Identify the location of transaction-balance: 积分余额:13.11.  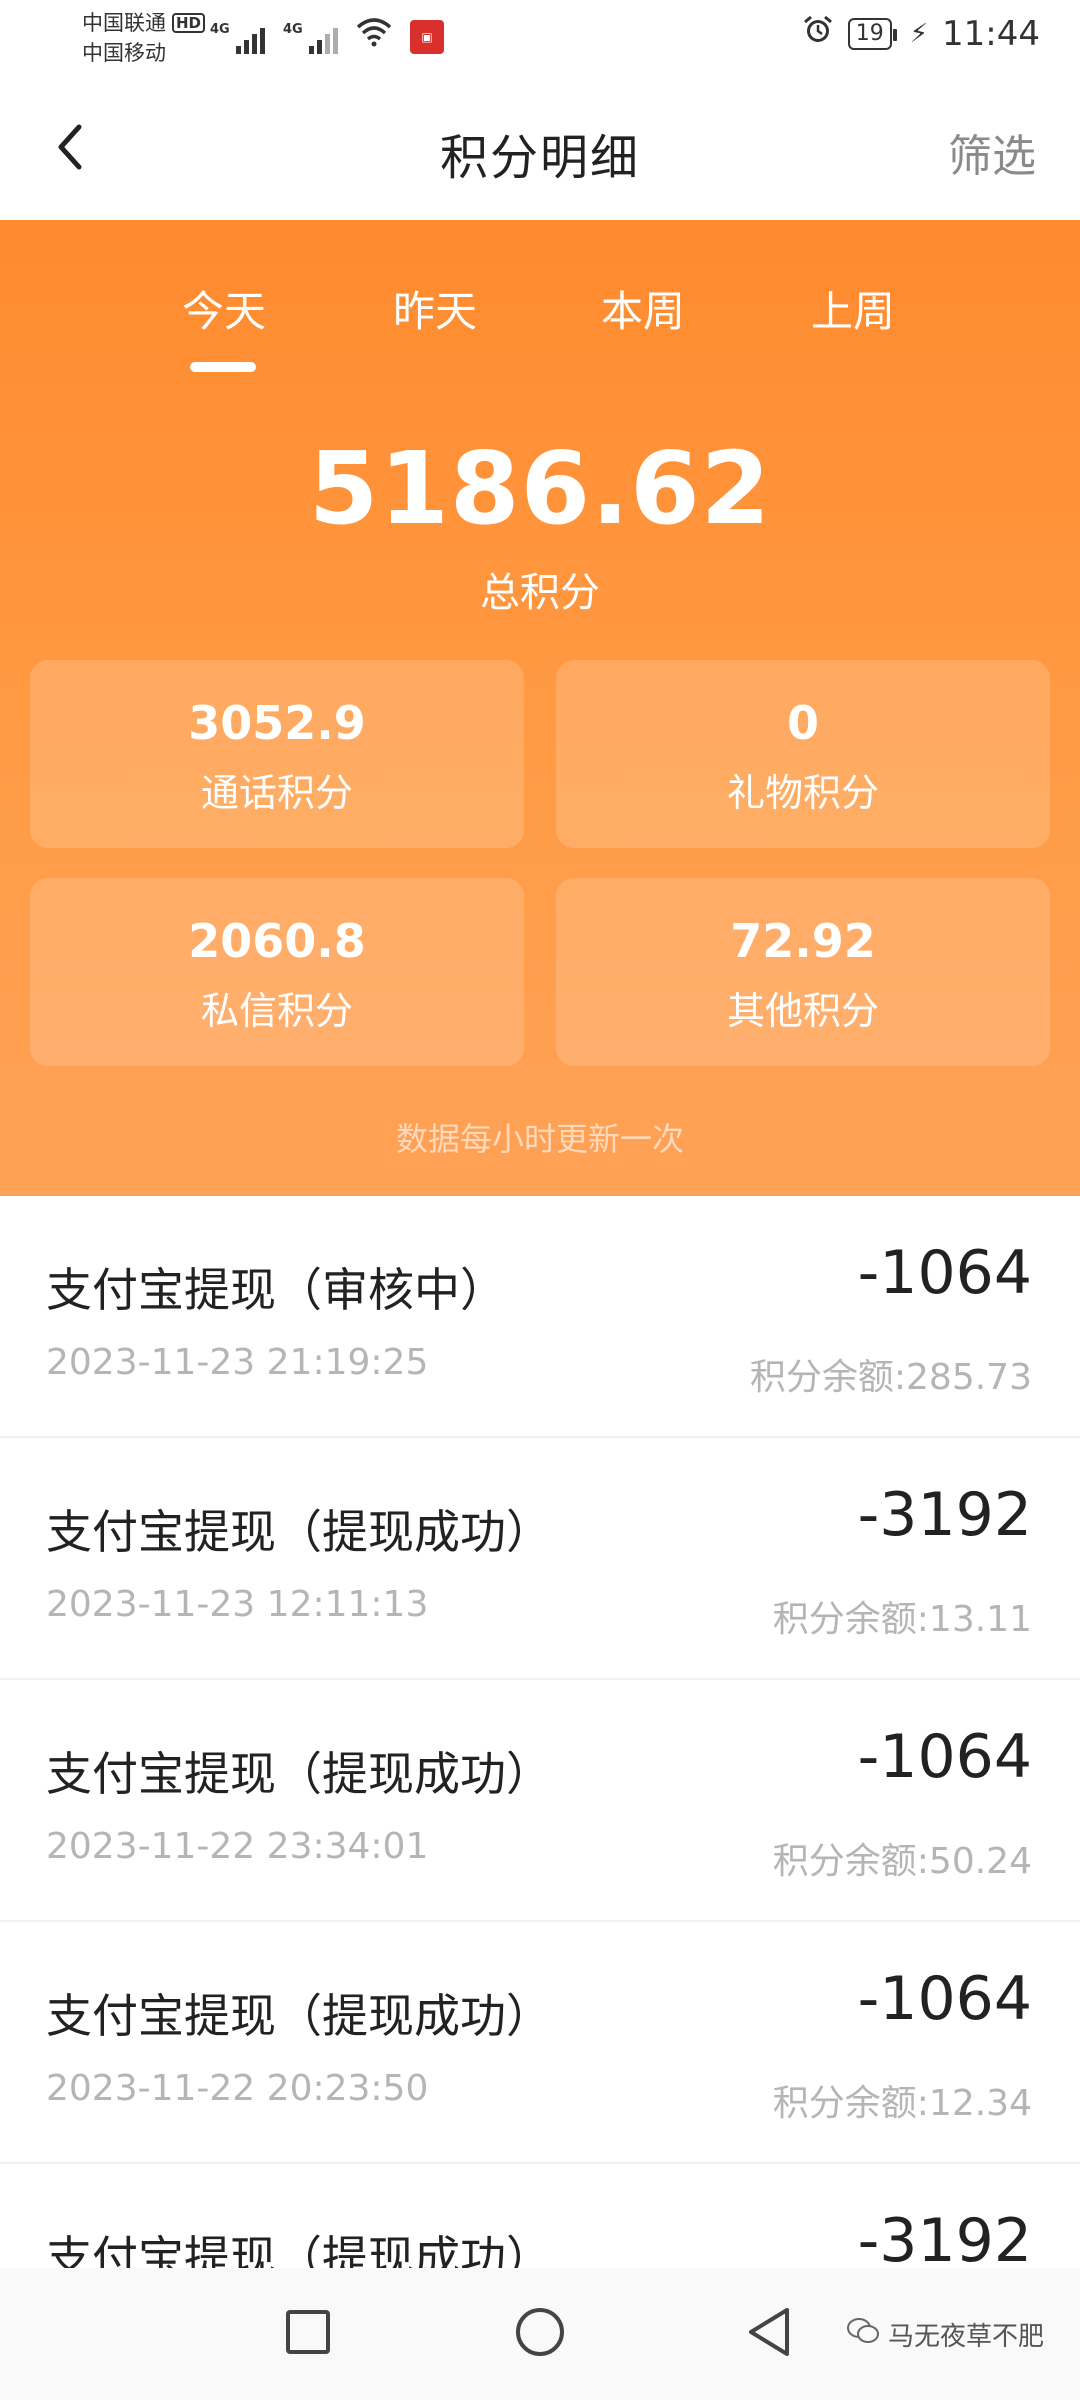
(902, 1619).